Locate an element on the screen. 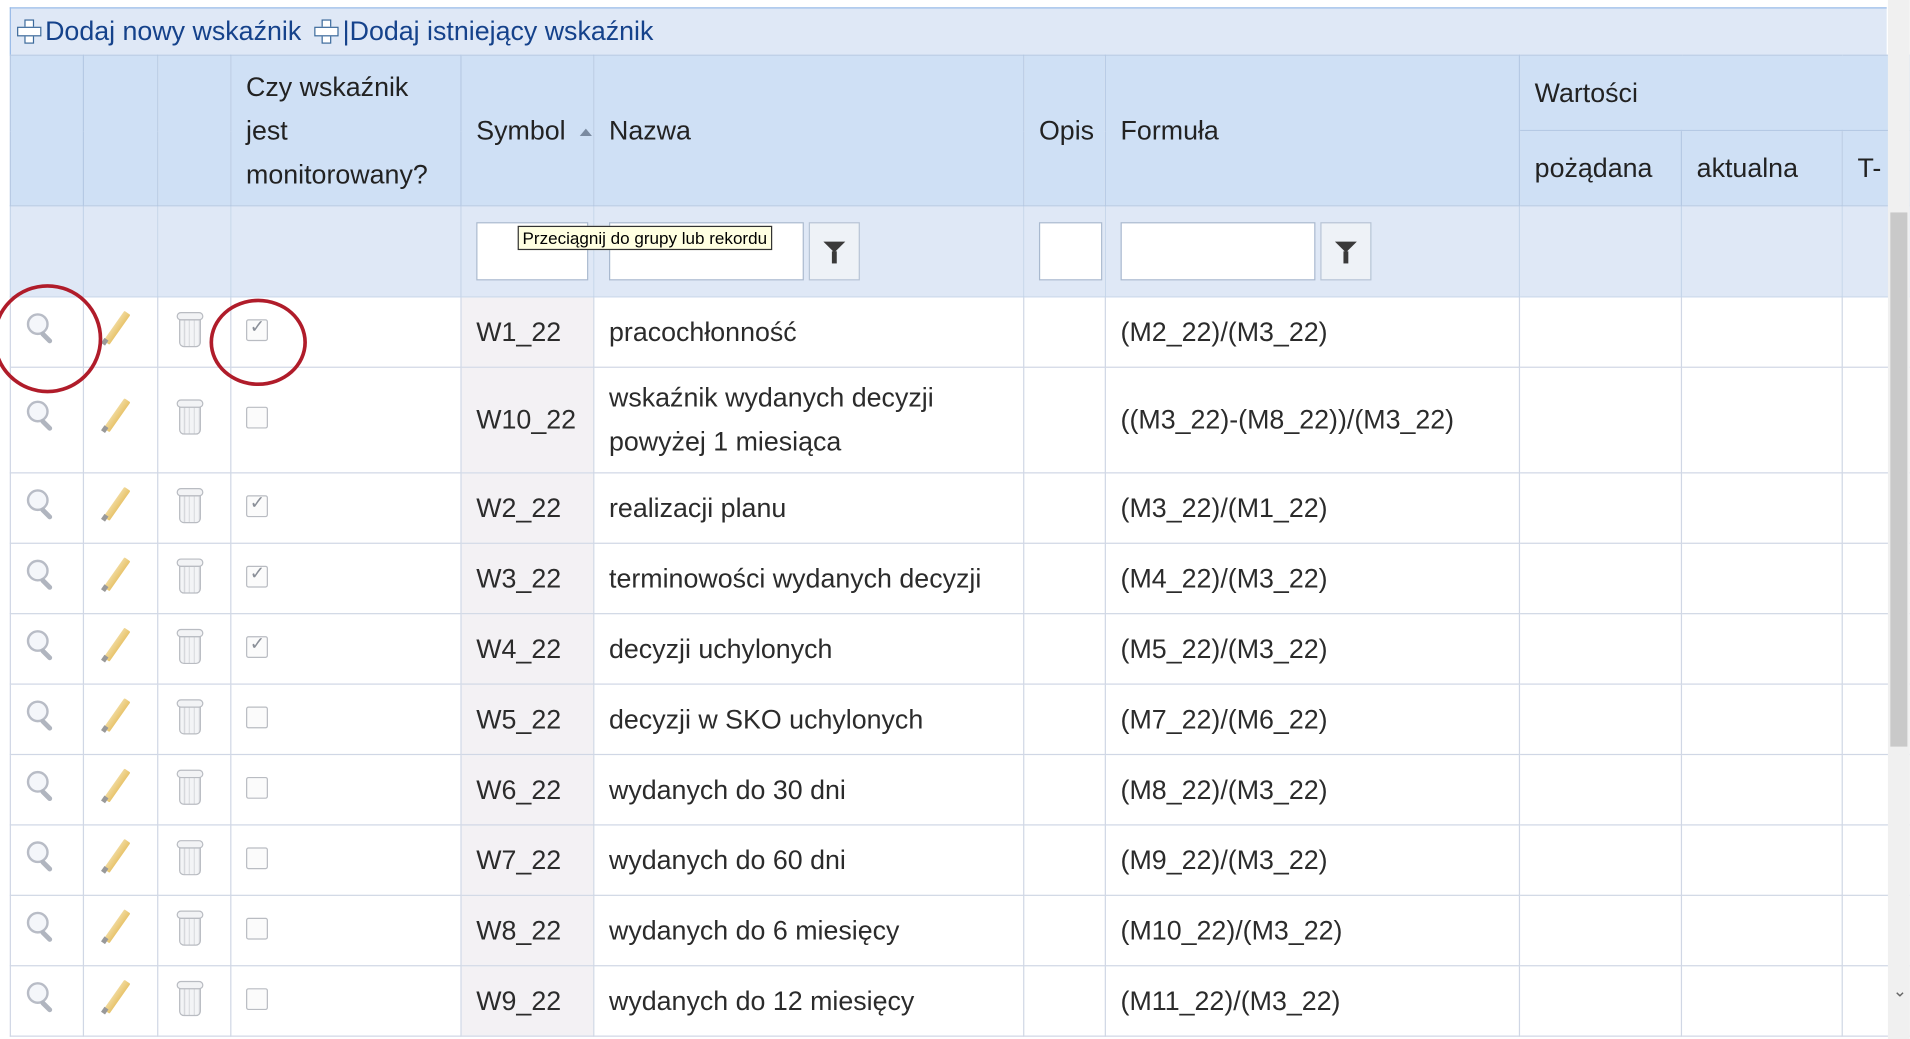  scrollbar-thumb is located at coordinates (1899, 479).